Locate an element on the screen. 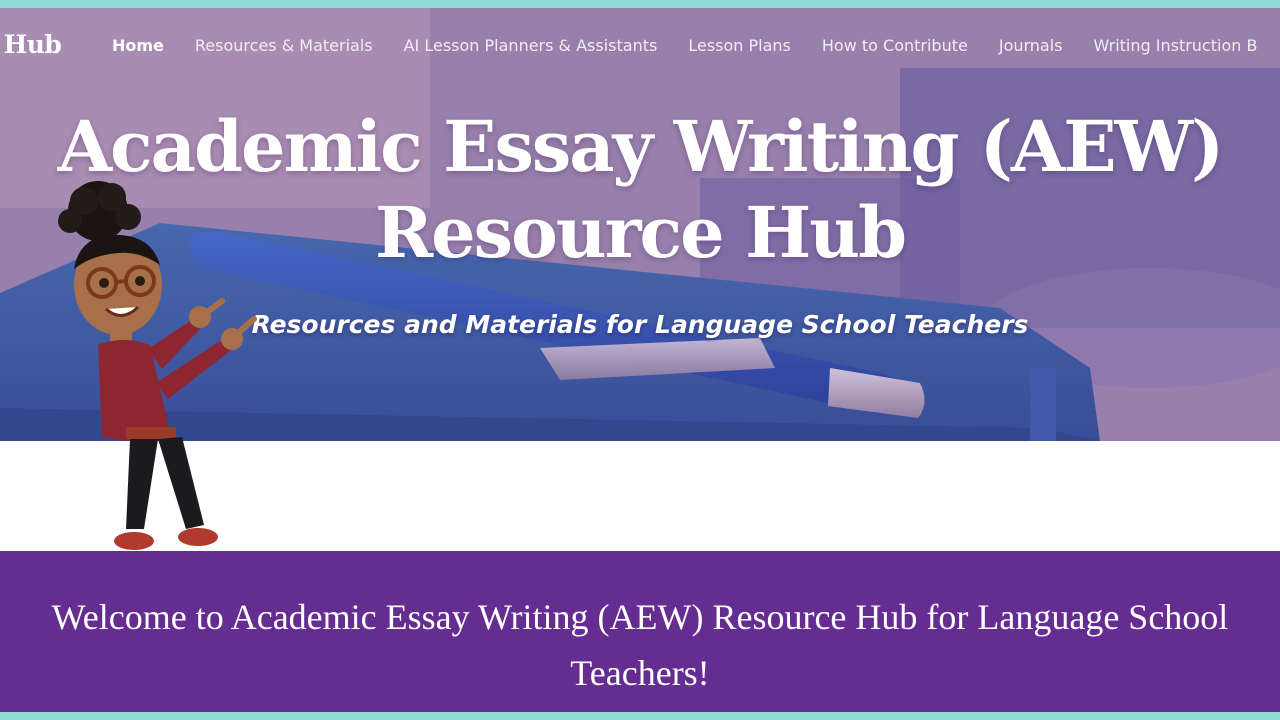  nav-link-lesson-plans: Lesson Plans is located at coordinates (739, 45).